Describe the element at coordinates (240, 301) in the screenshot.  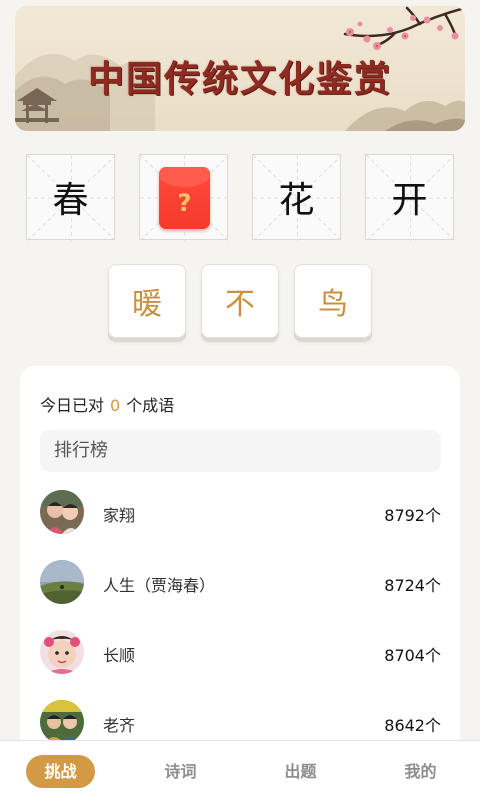
I see `choice-button-2: 不` at that location.